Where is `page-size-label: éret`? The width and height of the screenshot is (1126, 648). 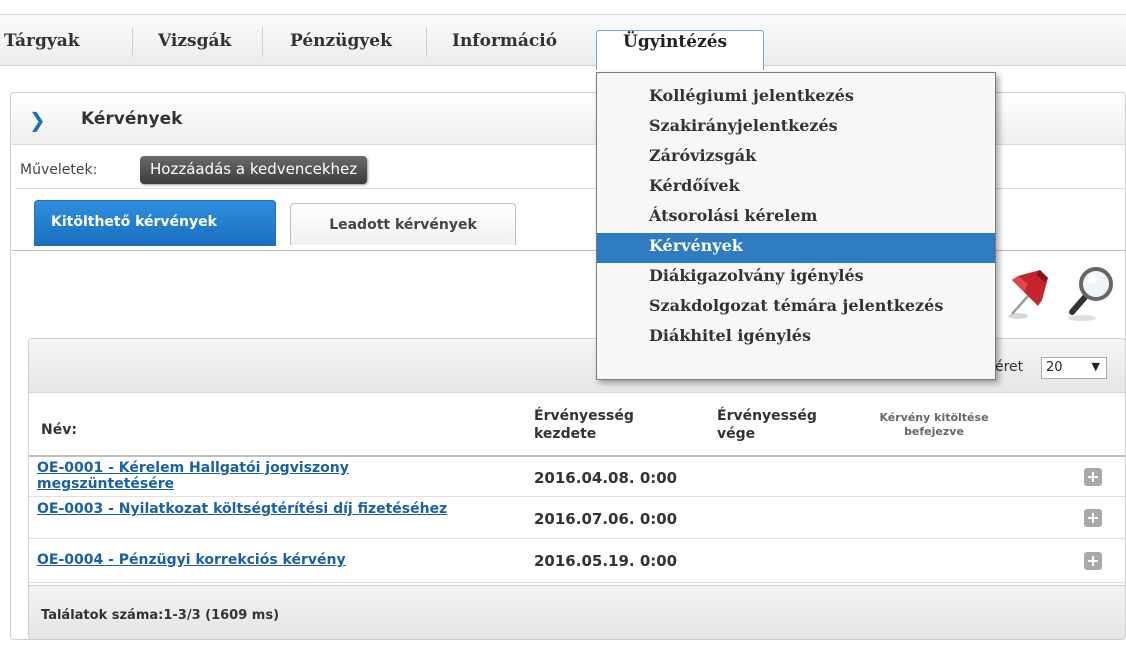 page-size-label: éret is located at coordinates (1009, 367).